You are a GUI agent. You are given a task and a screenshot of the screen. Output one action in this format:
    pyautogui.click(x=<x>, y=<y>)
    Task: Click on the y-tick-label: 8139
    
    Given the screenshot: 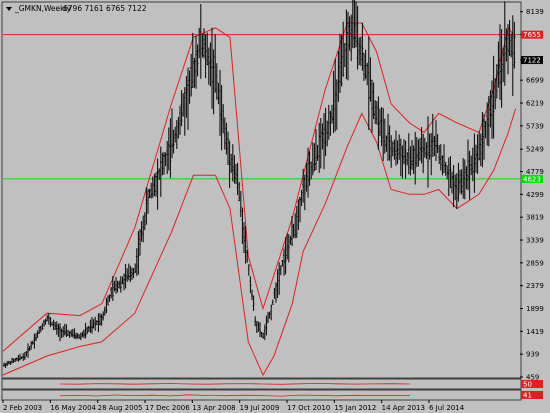 What is the action you would take?
    pyautogui.click(x=535, y=12)
    